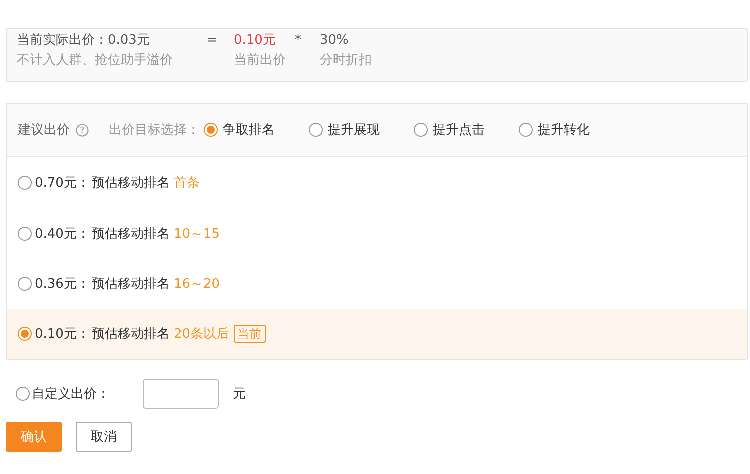  Describe the element at coordinates (104, 437) in the screenshot. I see `cancel-button: 取消` at that location.